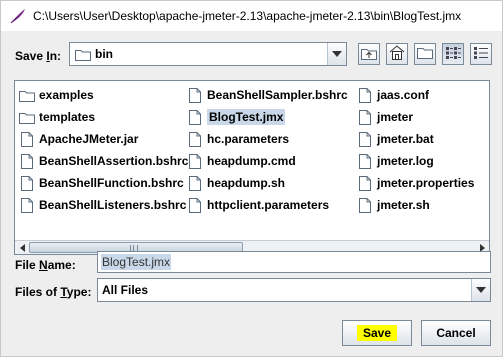  Describe the element at coordinates (78, 139) in the screenshot. I see `list-item: ApacheJMeter.jar` at that location.